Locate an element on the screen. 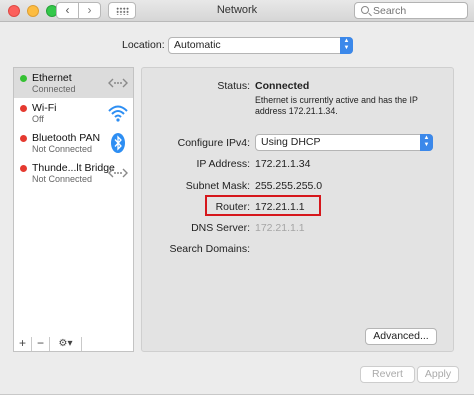 This screenshot has height=395, width=474. service-status: Connected is located at coordinates (54, 89).